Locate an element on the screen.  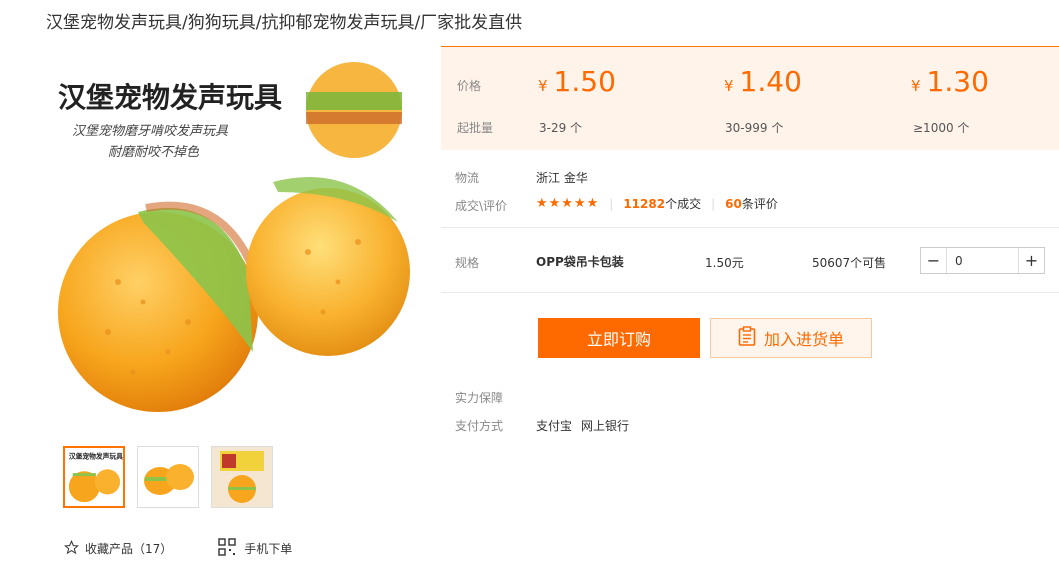
clipboard-icon is located at coordinates (747, 338).